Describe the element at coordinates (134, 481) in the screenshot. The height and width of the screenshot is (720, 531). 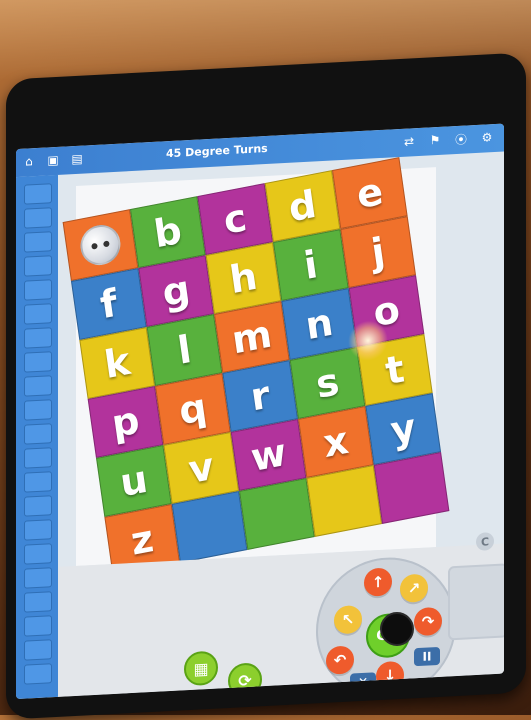
I see `grid-letter: u` at that location.